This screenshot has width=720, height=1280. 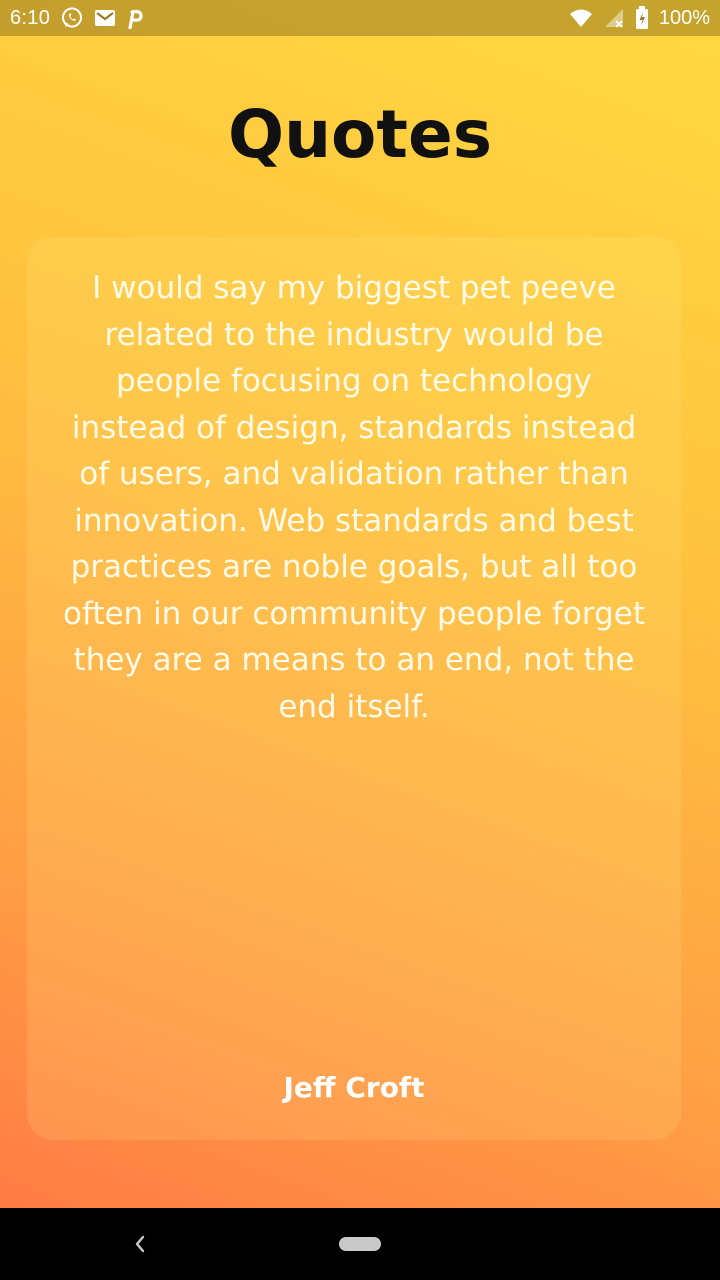 What do you see at coordinates (140, 1244) in the screenshot?
I see `back-icon` at bounding box center [140, 1244].